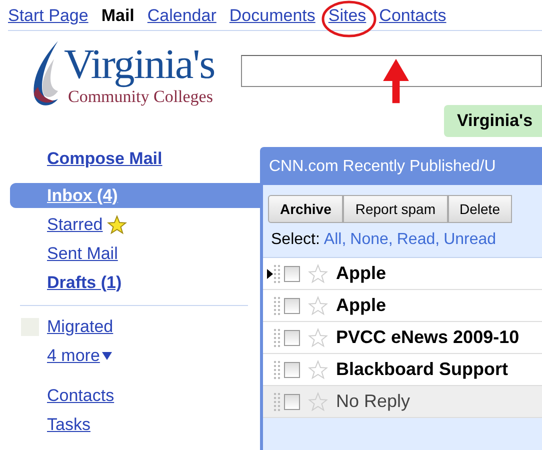  What do you see at coordinates (73, 356) in the screenshot?
I see `more-labels-link: 4 more` at bounding box center [73, 356].